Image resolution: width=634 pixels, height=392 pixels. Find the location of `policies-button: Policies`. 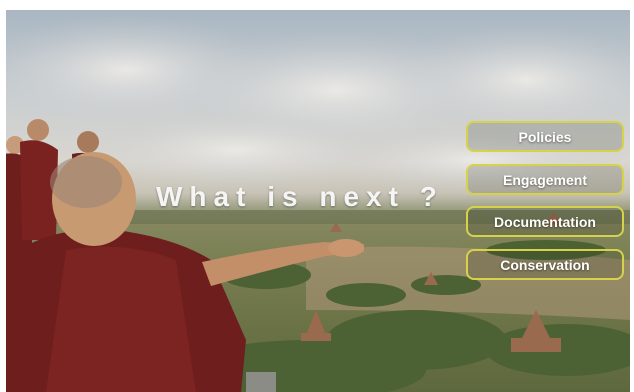

policies-button: Policies is located at coordinates (545, 136).